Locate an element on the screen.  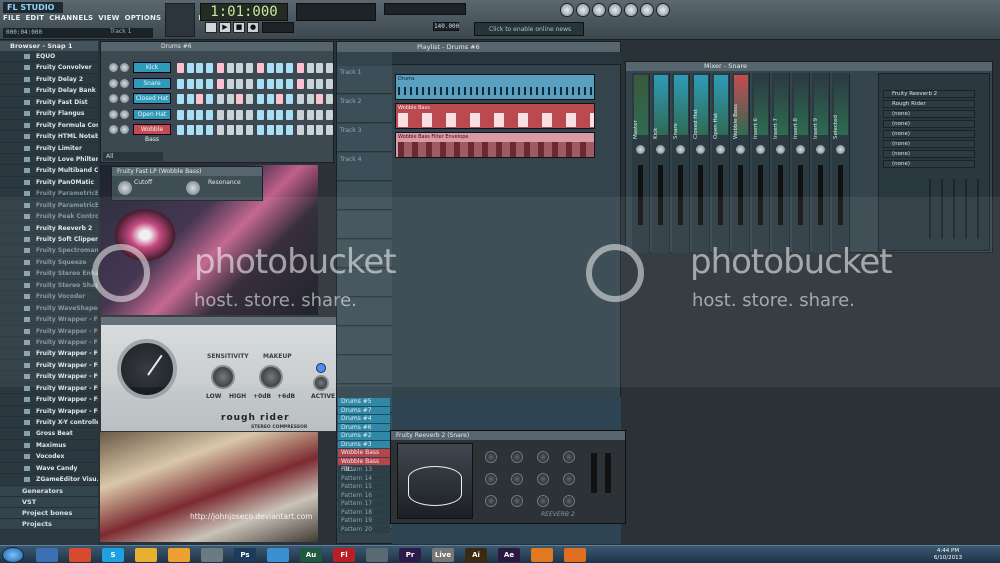
step-sequencer-icon is located at coordinates (599, 10).